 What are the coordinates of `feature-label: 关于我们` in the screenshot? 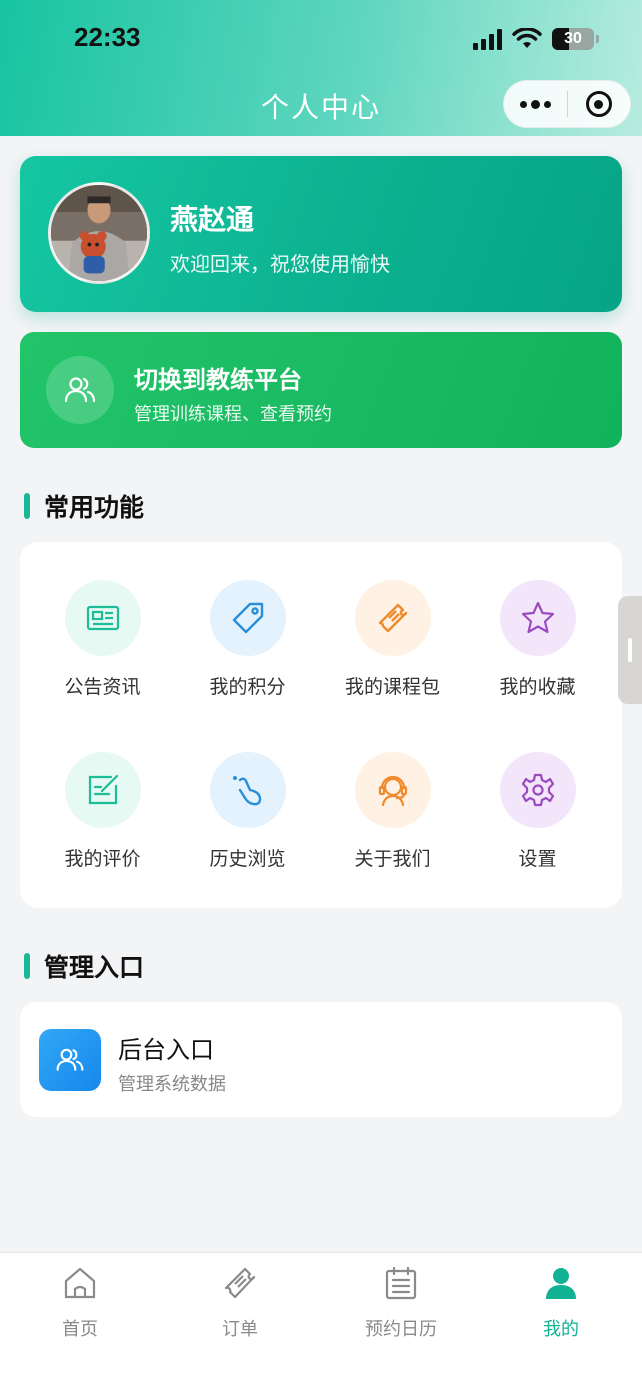 It's located at (392, 859).